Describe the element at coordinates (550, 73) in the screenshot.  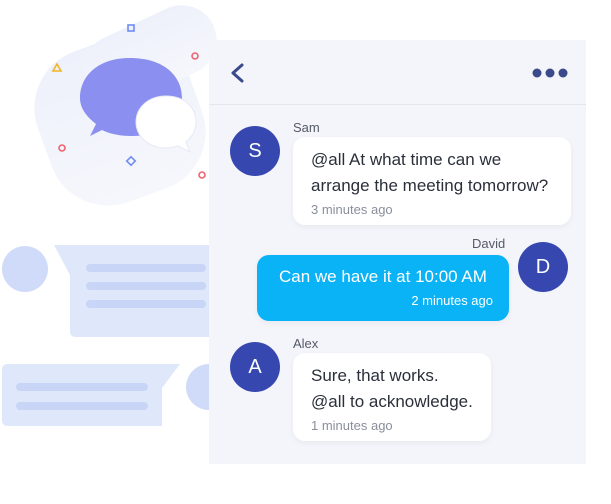
I see `more-horizontal-icon` at that location.